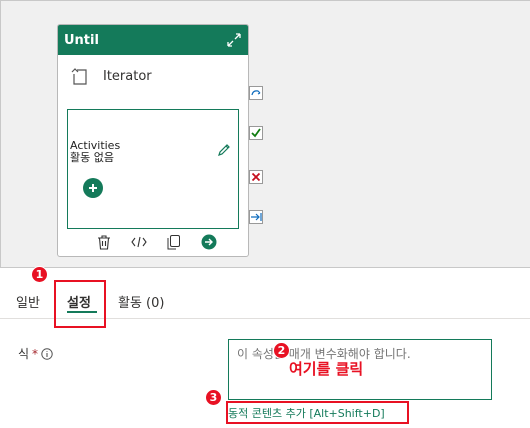 This screenshot has width=530, height=428. I want to click on completion-connector-icon, so click(256, 217).